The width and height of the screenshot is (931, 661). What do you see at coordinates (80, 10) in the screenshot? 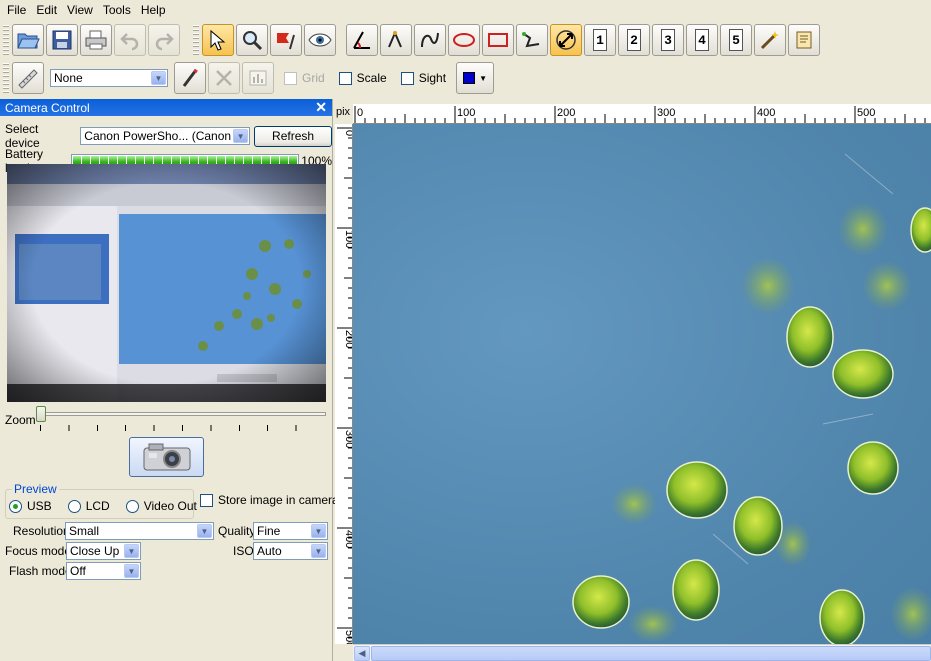
I see `menu-view: View` at bounding box center [80, 10].